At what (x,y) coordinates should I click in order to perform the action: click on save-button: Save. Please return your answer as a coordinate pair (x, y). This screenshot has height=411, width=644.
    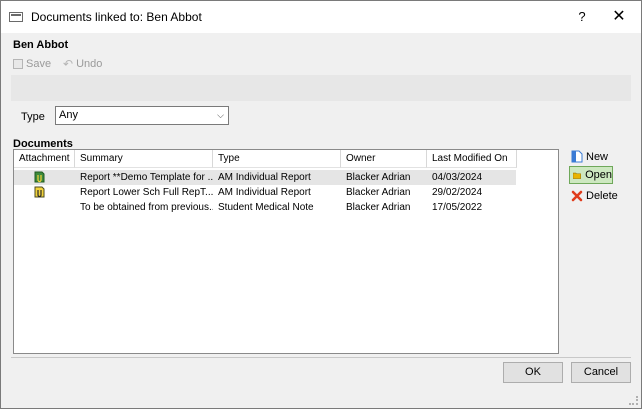
    Looking at the image, I should click on (32, 64).